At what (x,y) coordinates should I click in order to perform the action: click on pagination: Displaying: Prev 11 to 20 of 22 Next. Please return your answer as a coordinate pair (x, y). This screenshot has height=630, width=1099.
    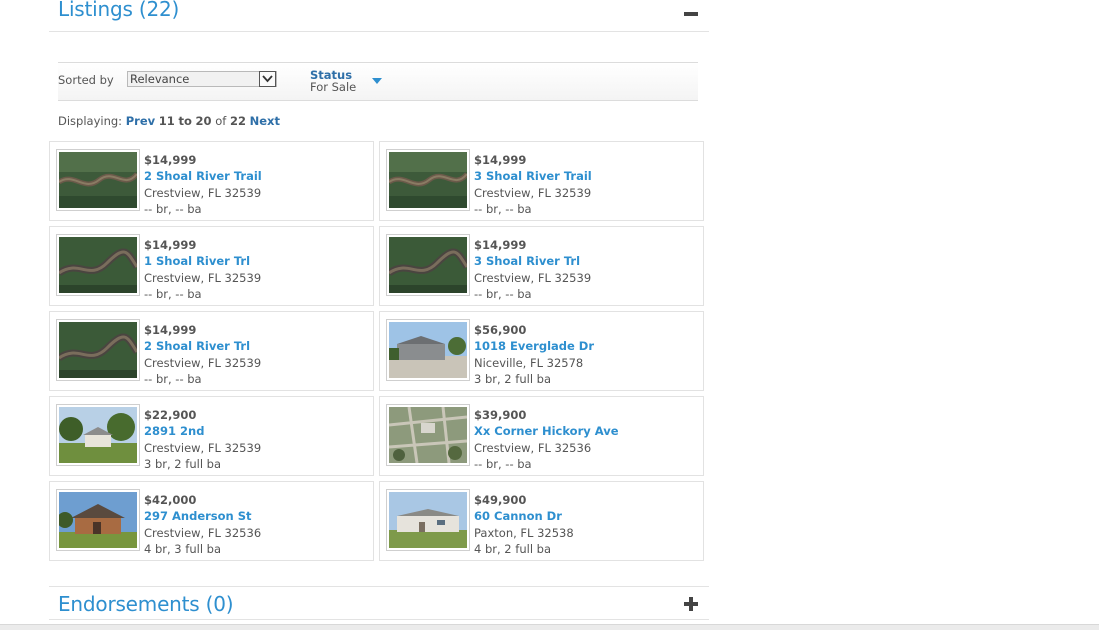
    Looking at the image, I should click on (169, 121).